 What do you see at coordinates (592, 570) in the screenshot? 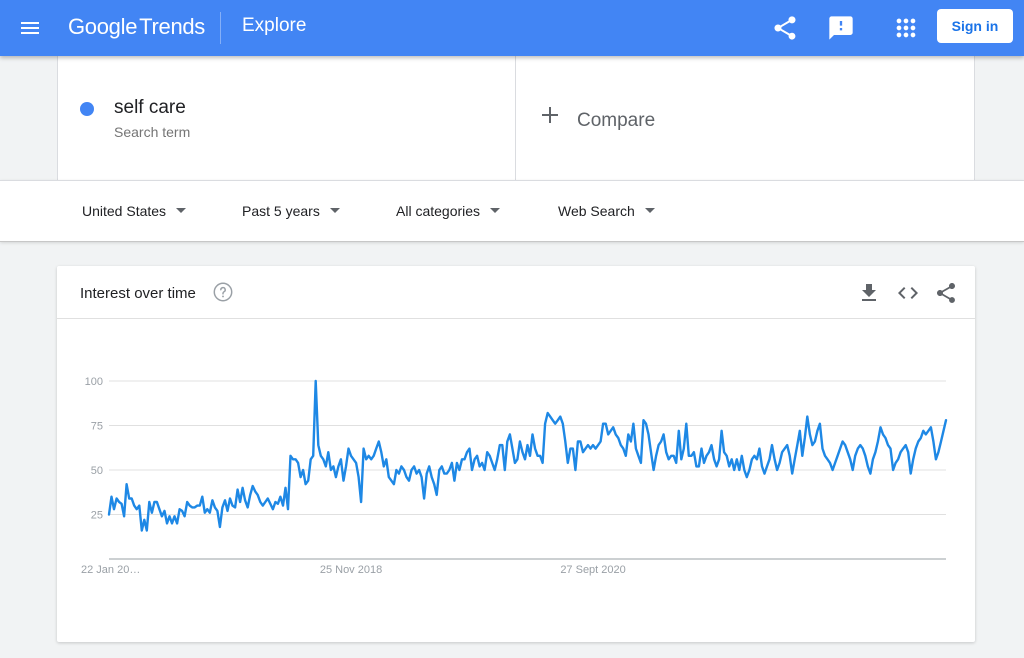
I see `x-tick-label: 27 Sept 2020` at bounding box center [592, 570].